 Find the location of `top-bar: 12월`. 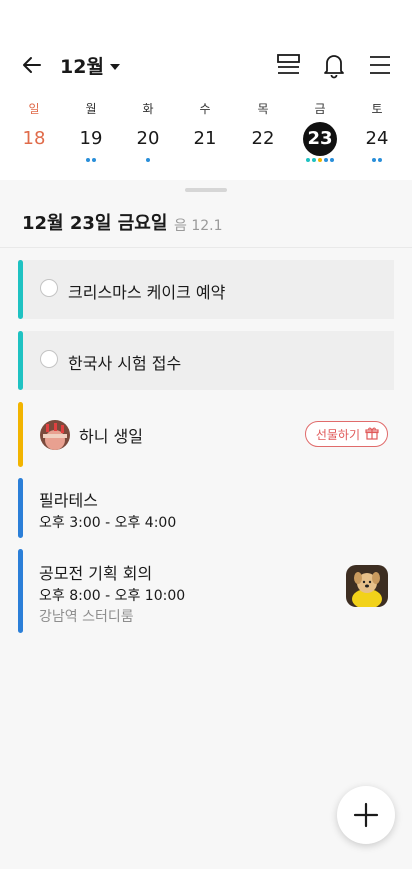

top-bar: 12월 is located at coordinates (206, 65).